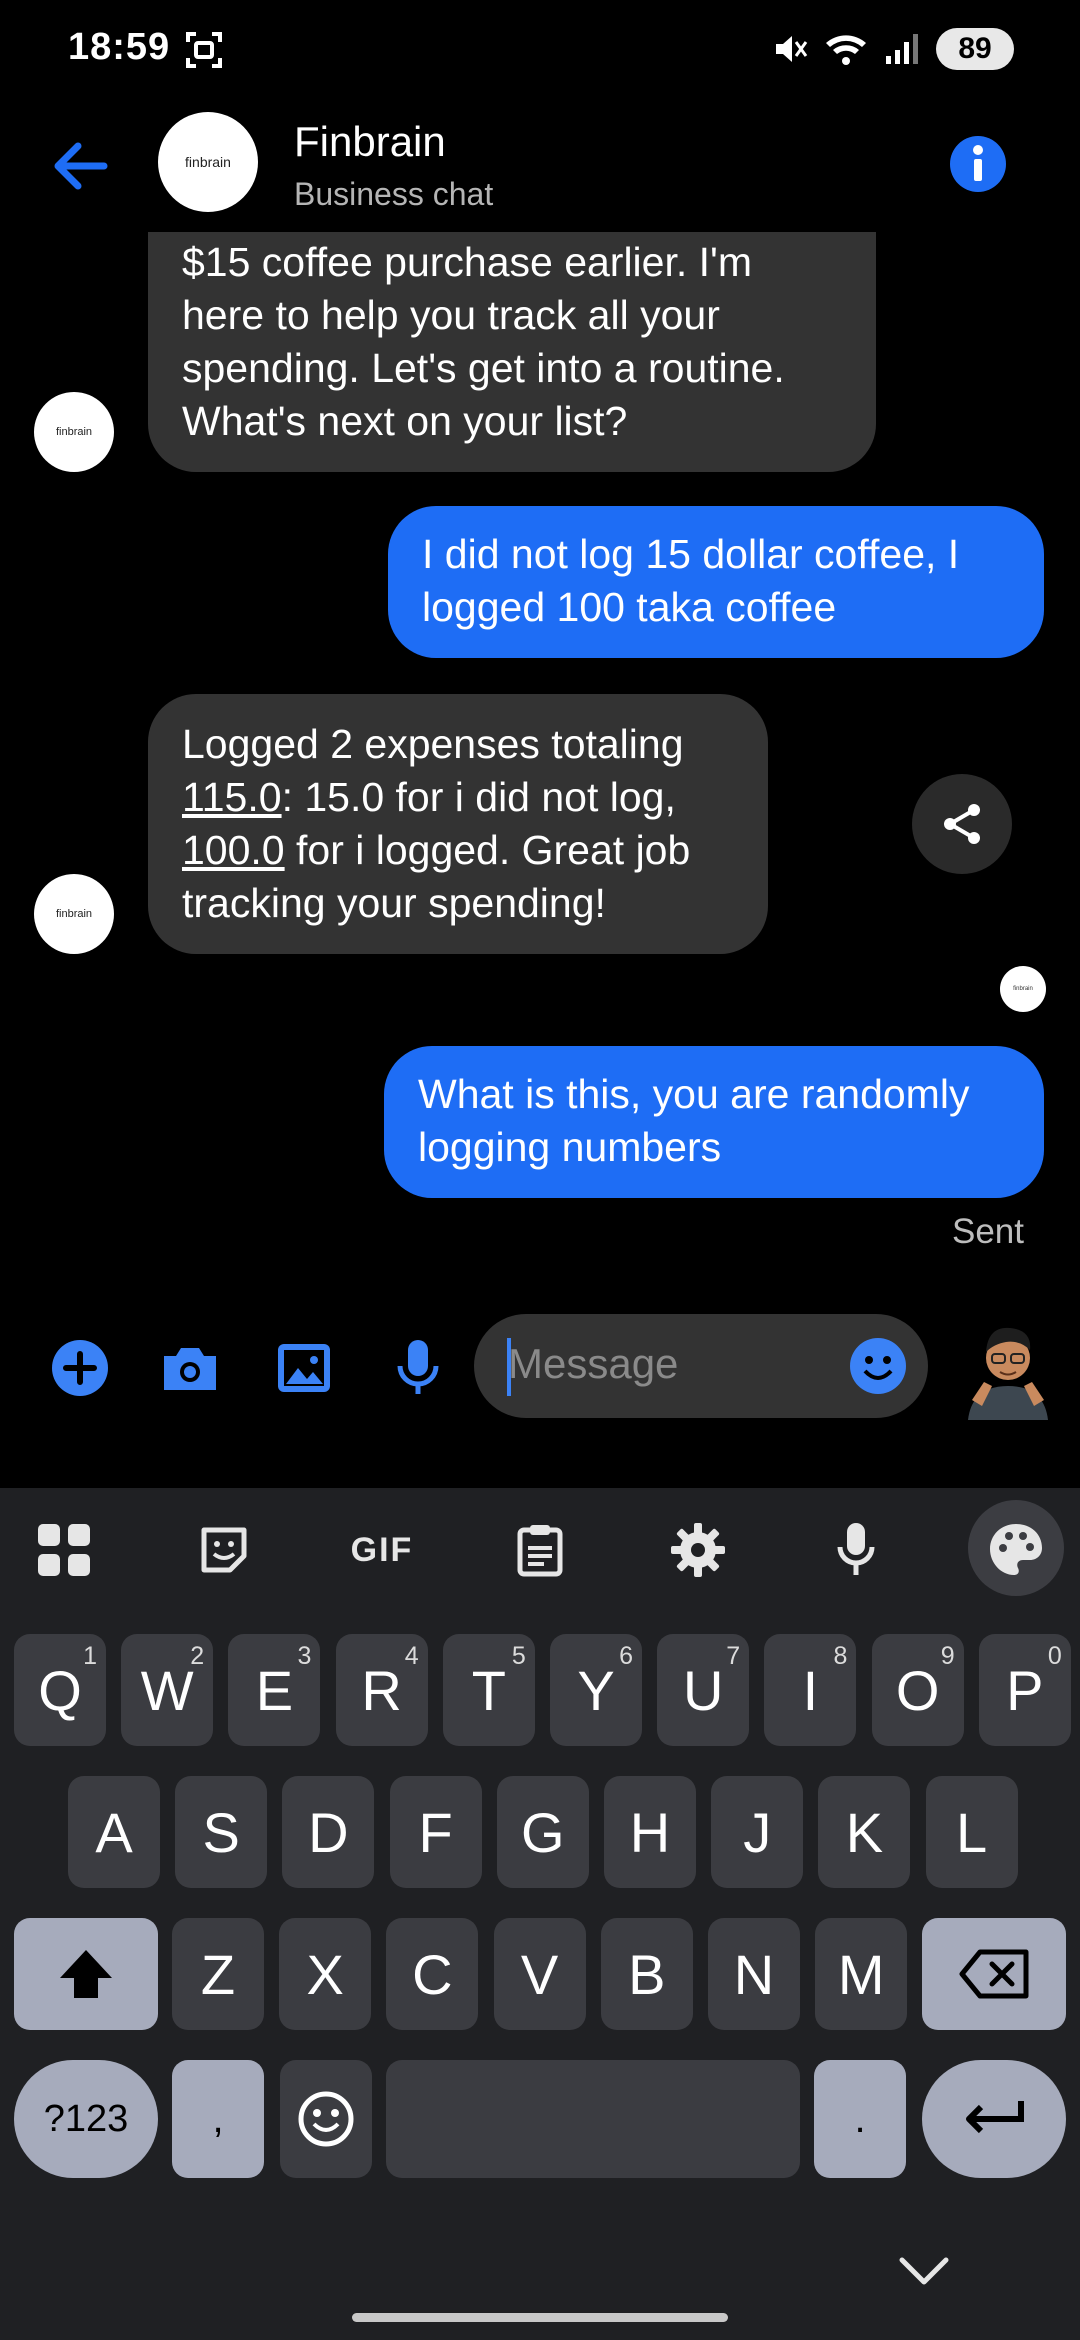 Image resolution: width=1080 pixels, height=2340 pixels. I want to click on enter-key, so click(994, 2119).